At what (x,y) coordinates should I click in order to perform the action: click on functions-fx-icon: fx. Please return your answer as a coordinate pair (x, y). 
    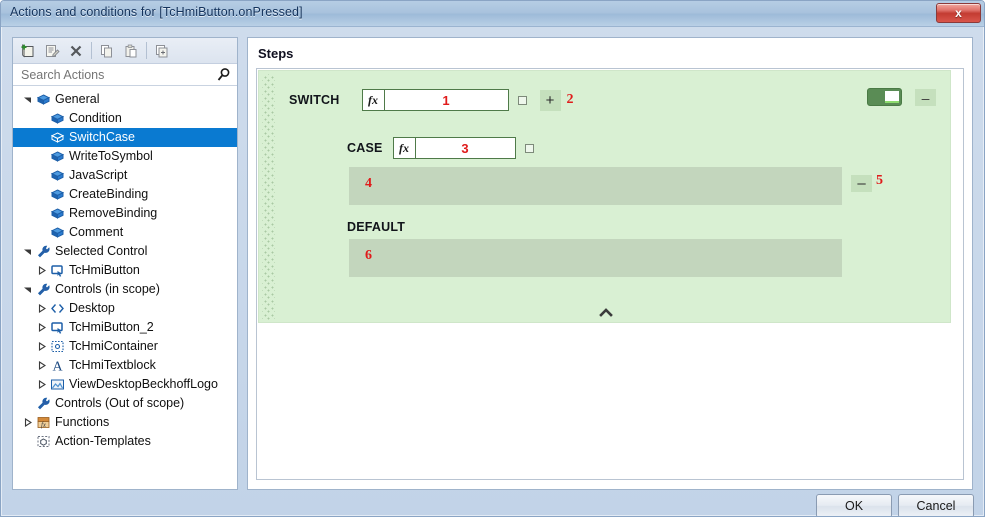
    Looking at the image, I should click on (43, 422).